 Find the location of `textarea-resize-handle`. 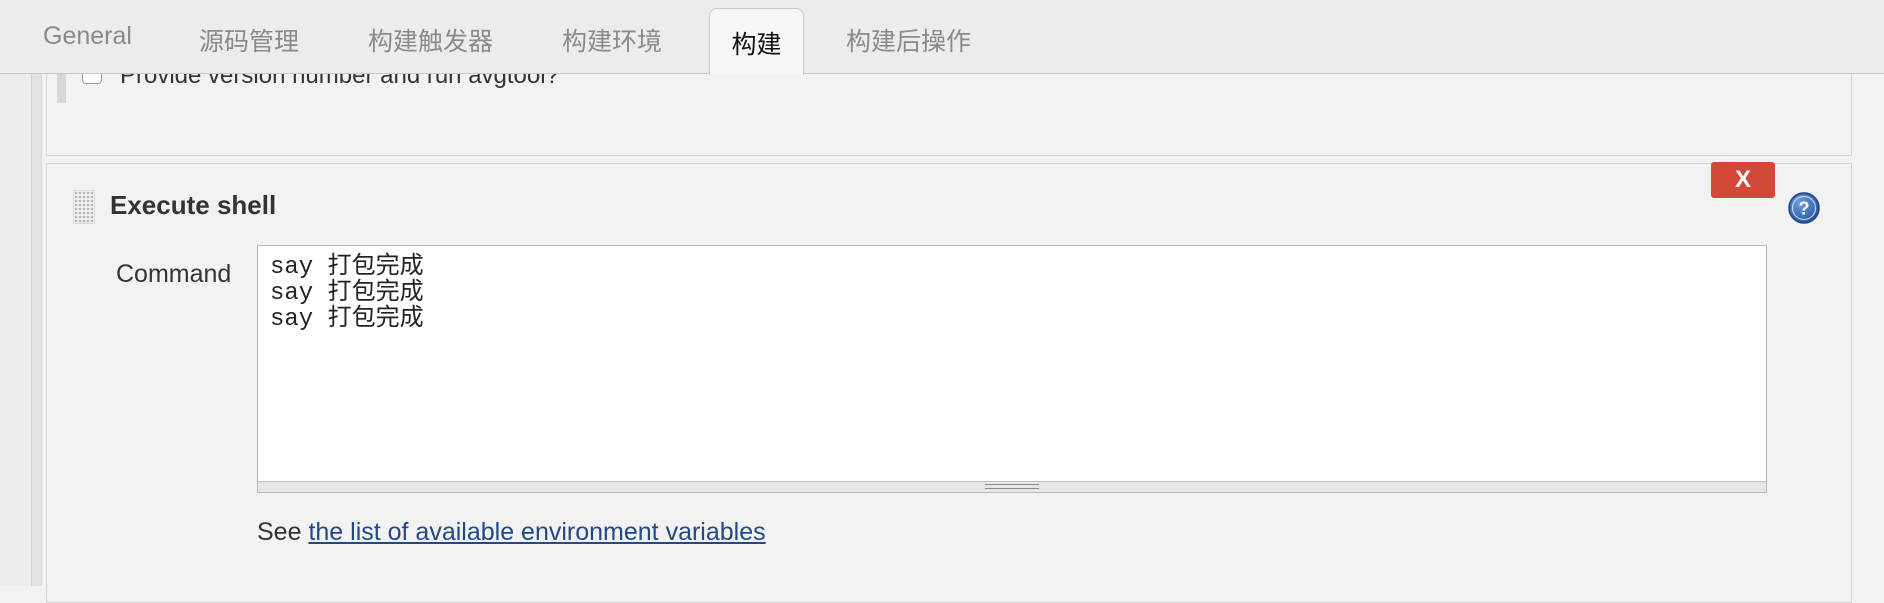

textarea-resize-handle is located at coordinates (1012, 486).